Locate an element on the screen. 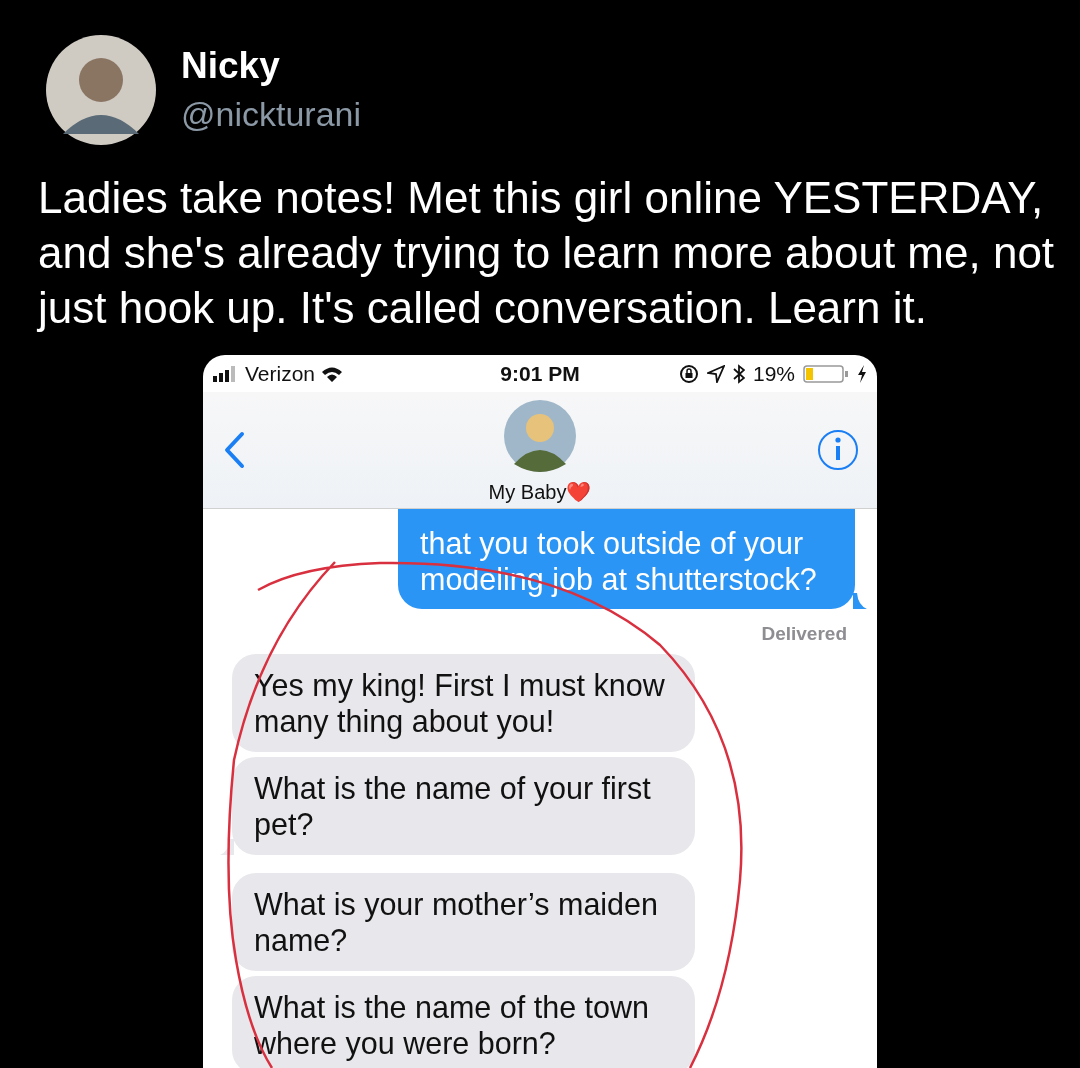  battery-icon is located at coordinates (826, 374).